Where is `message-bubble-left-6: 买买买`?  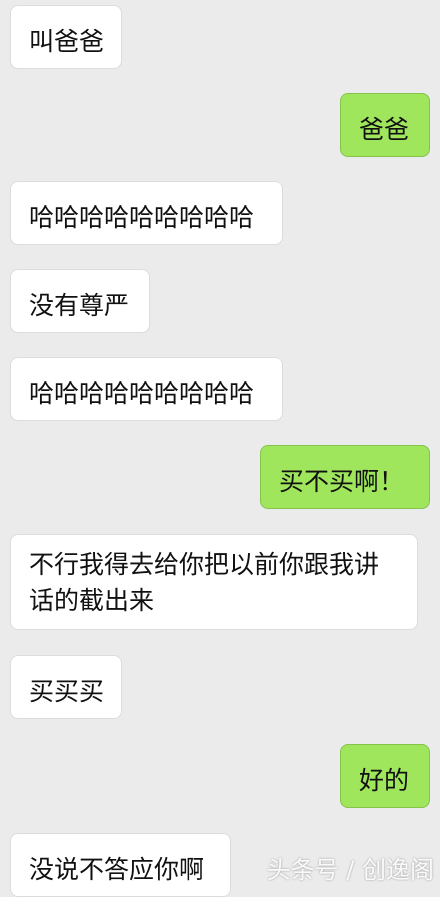
message-bubble-left-6: 买买买 is located at coordinates (66, 687).